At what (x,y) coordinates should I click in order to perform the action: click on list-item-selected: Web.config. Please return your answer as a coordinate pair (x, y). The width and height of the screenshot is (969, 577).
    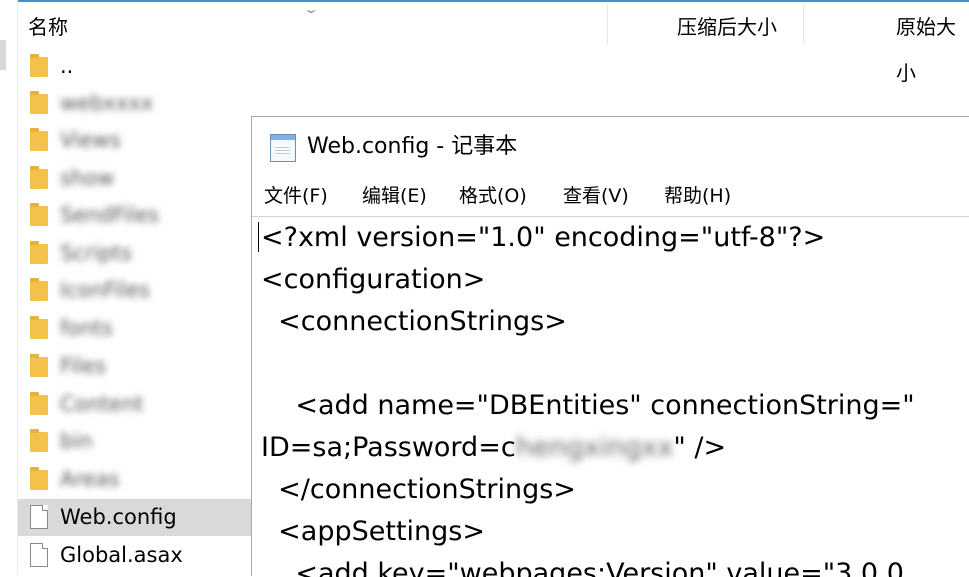
    Looking at the image, I should click on (138, 517).